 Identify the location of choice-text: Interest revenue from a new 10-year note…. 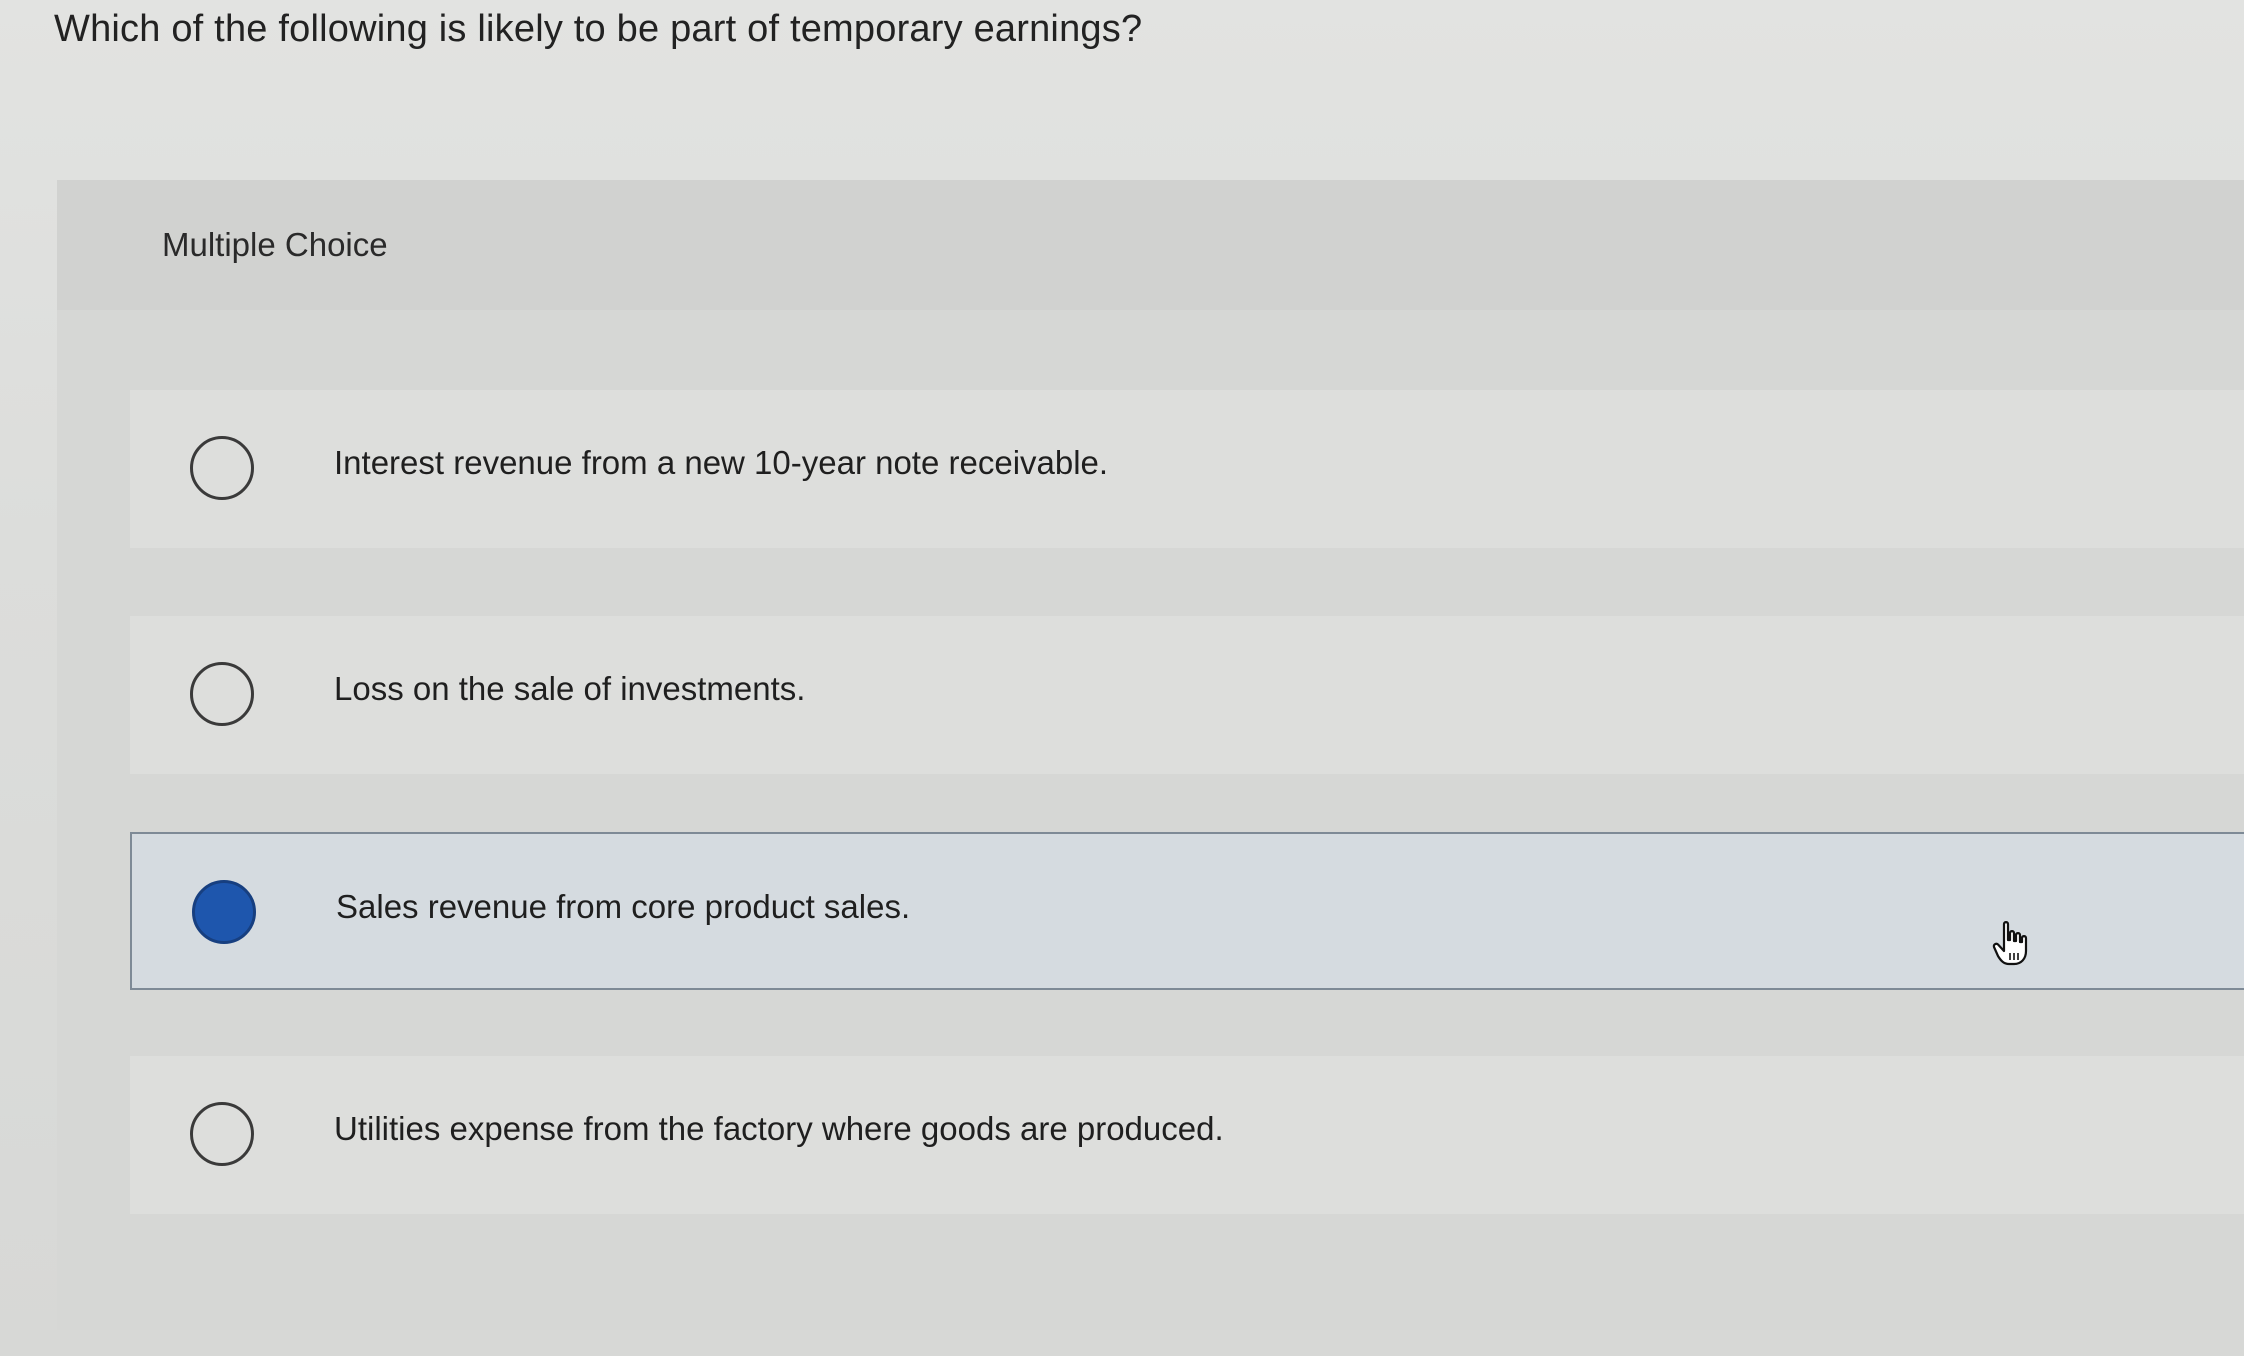
(721, 462).